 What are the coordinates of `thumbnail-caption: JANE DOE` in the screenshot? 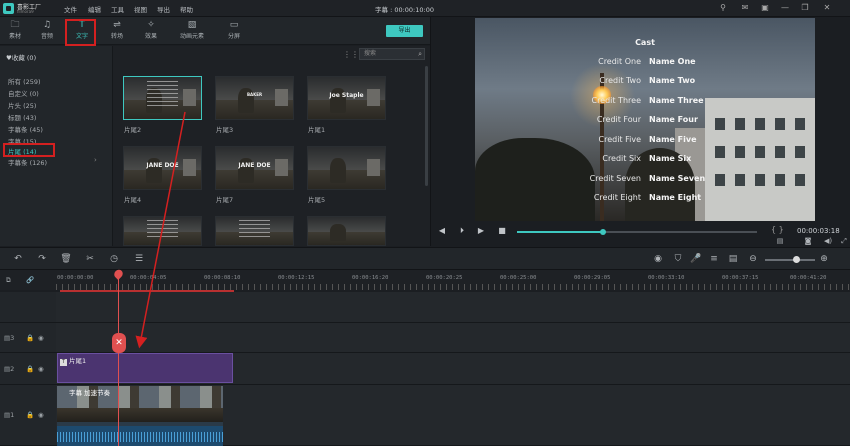 It's located at (254, 165).